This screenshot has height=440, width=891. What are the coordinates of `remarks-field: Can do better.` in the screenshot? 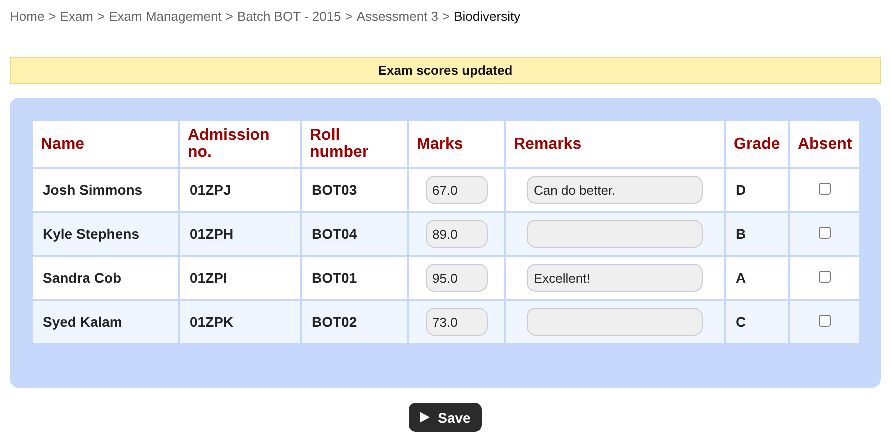 It's located at (615, 190).